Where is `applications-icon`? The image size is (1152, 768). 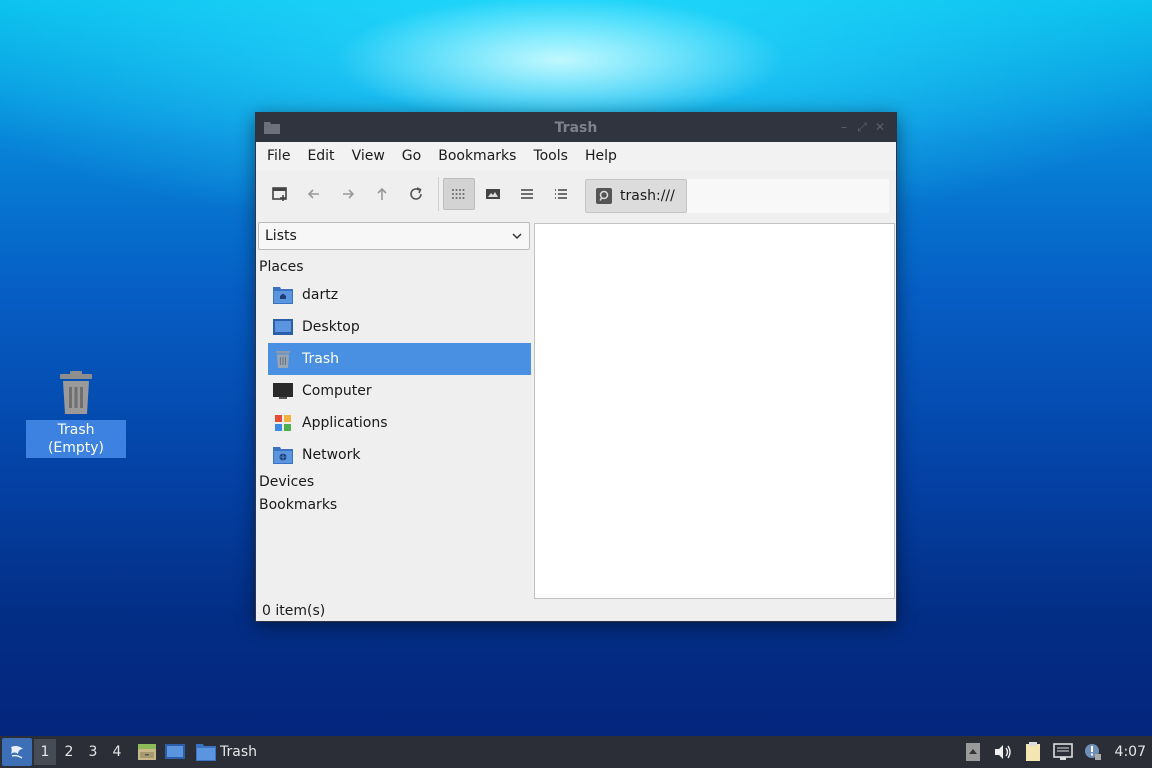 applications-icon is located at coordinates (283, 423).